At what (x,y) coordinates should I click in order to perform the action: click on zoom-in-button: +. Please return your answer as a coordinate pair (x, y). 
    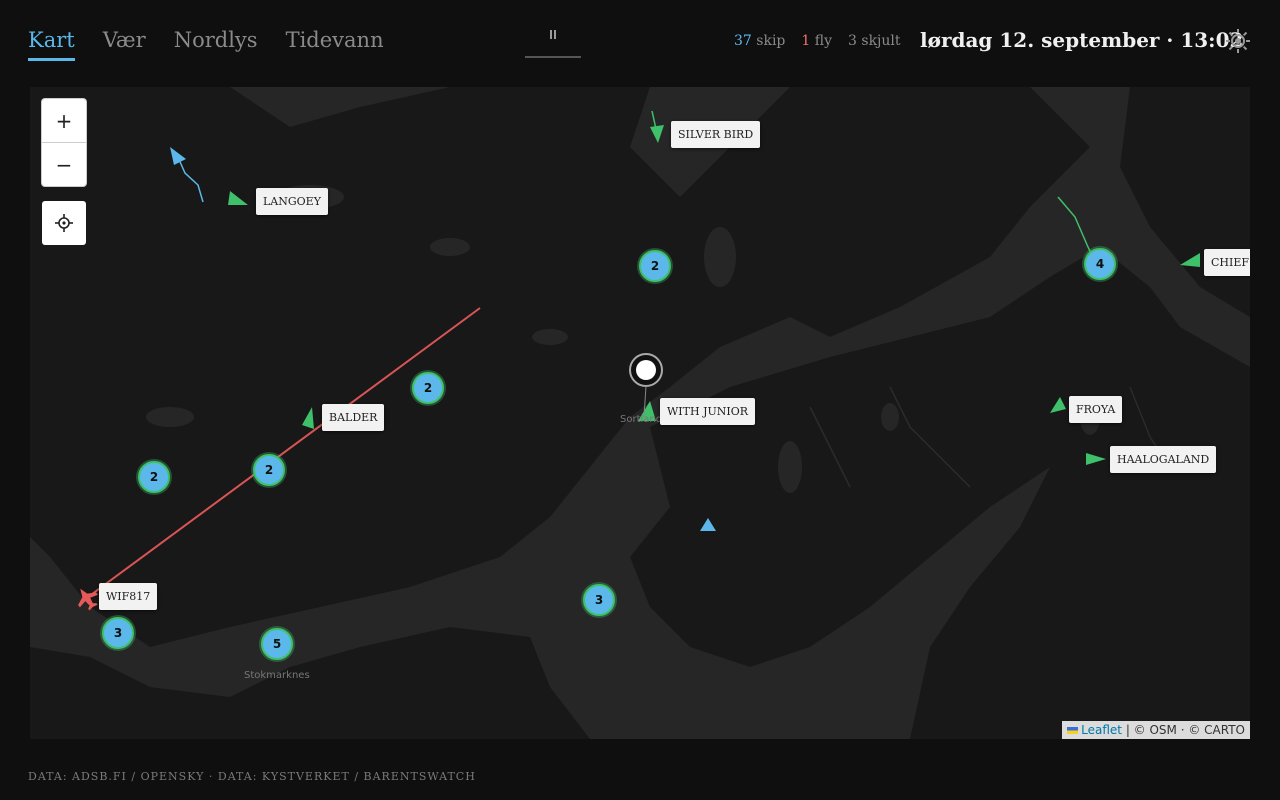
    Looking at the image, I should click on (64, 121).